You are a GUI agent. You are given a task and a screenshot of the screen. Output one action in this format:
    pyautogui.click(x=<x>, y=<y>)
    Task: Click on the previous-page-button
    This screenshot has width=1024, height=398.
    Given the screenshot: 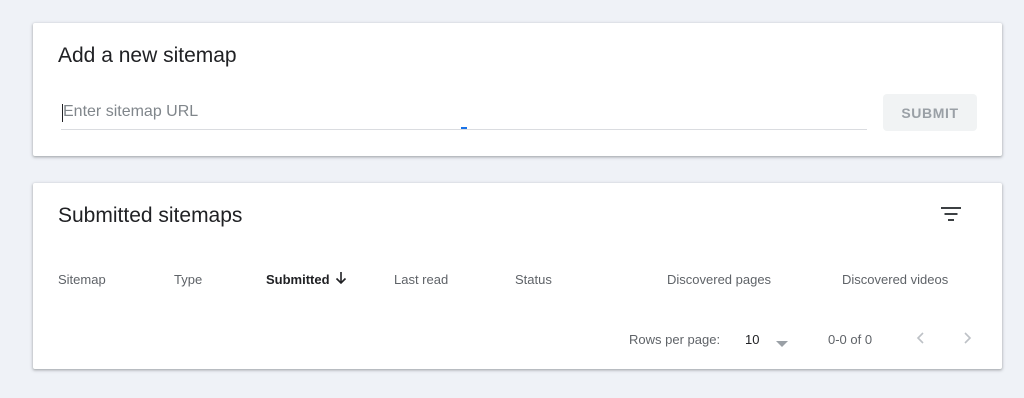 What is the action you would take?
    pyautogui.click(x=921, y=338)
    